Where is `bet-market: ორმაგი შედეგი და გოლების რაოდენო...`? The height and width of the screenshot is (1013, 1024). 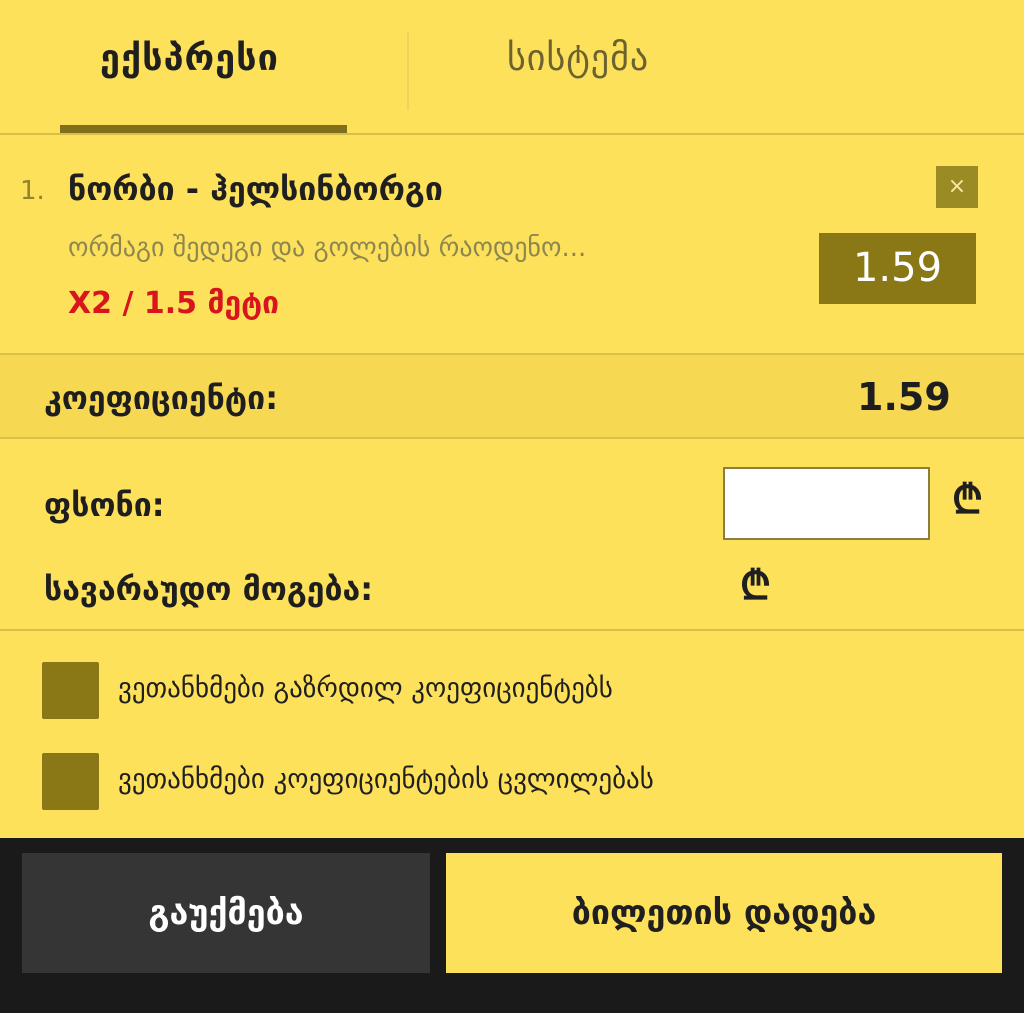
bet-market: ორმაგი შედეგი და გოლების რაოდენო... is located at coordinates (327, 248).